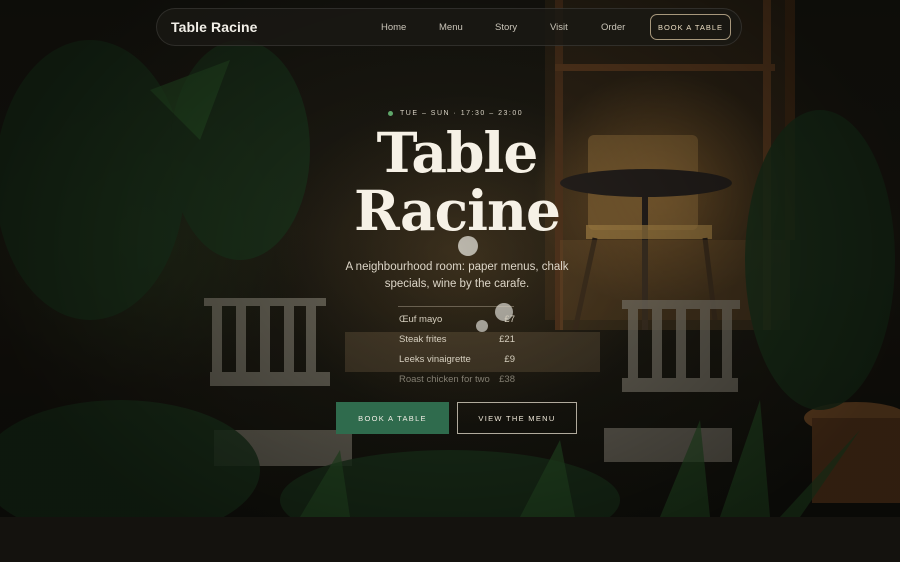 The image size is (900, 562). Describe the element at coordinates (450, 539) in the screenshot. I see `footer-band` at that location.